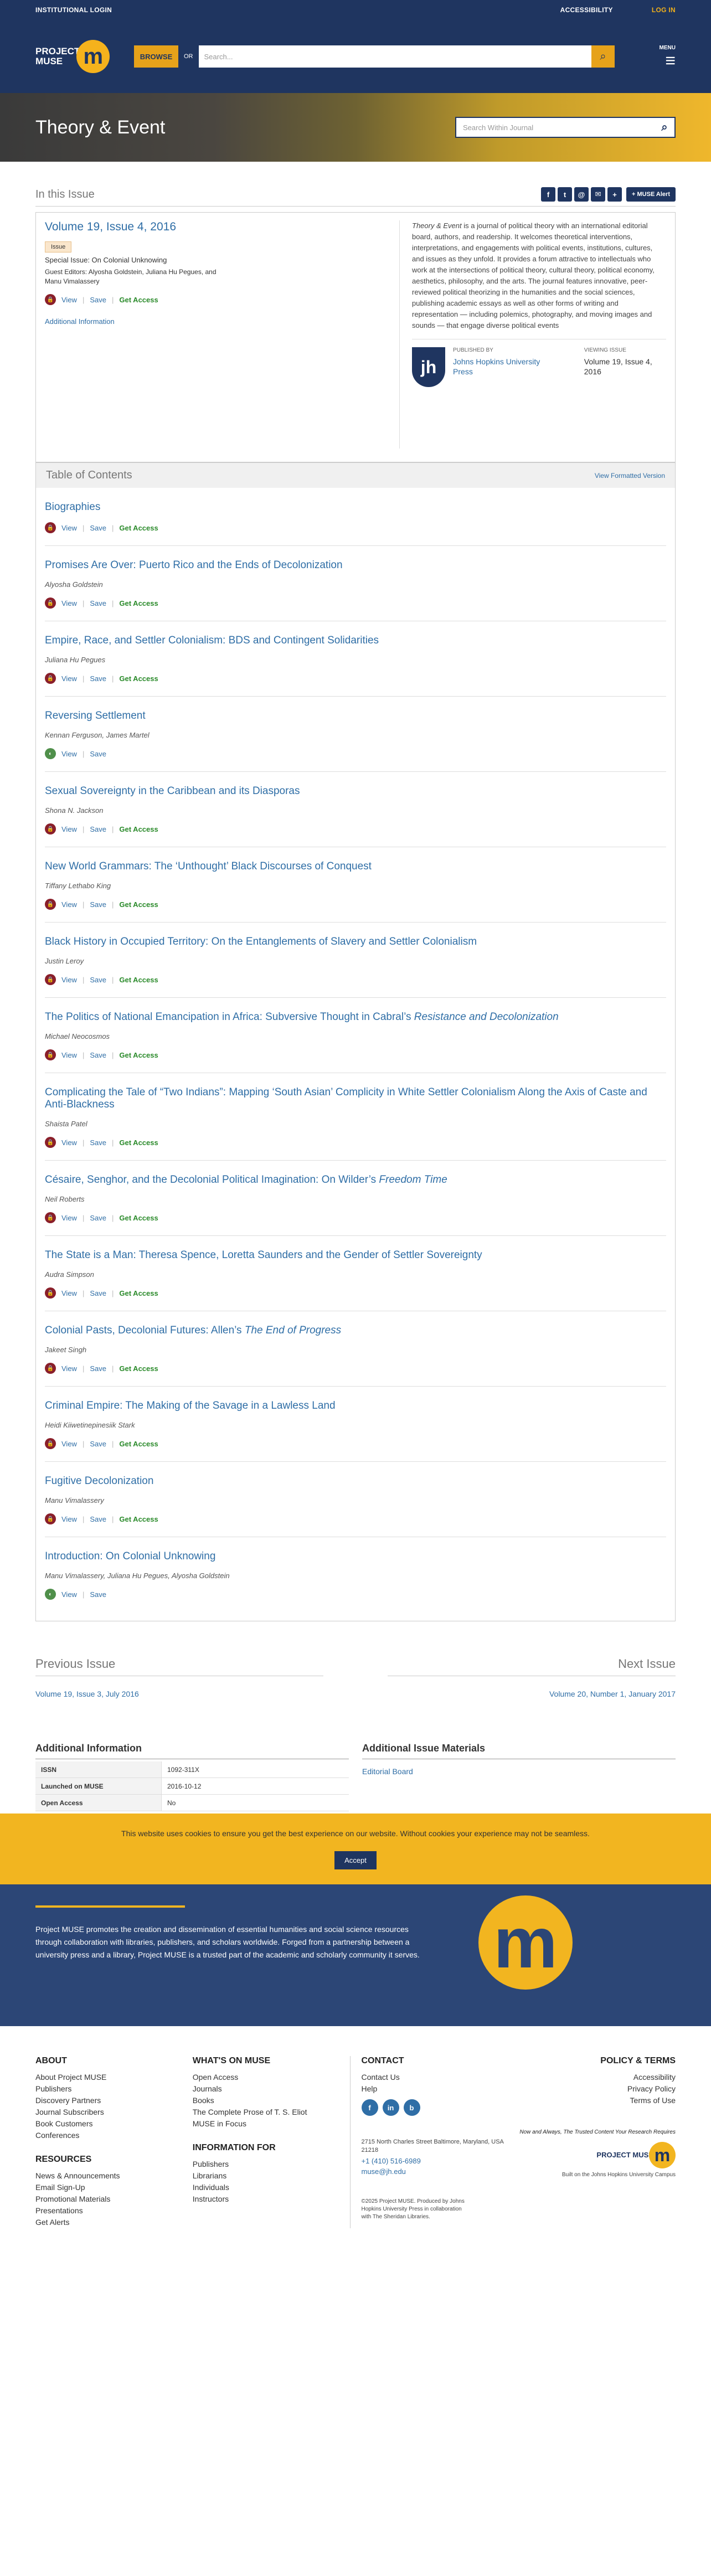 Image resolution: width=711 pixels, height=2576 pixels. What do you see at coordinates (565, 194) in the screenshot?
I see `twitter-share-icon: t` at bounding box center [565, 194].